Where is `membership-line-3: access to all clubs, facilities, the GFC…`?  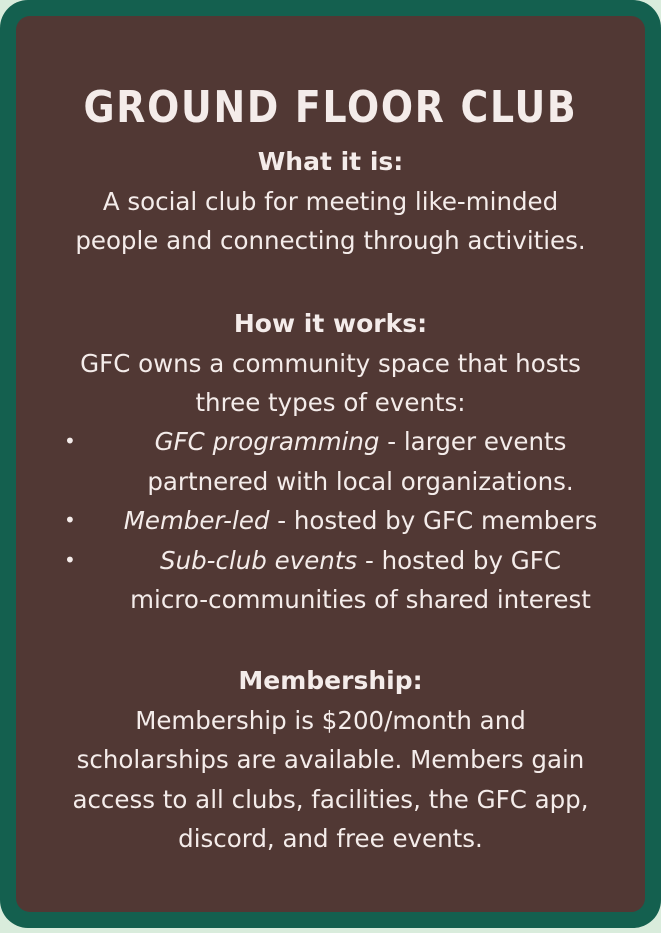 membership-line-3: access to all clubs, facilities, the GFC… is located at coordinates (330, 799).